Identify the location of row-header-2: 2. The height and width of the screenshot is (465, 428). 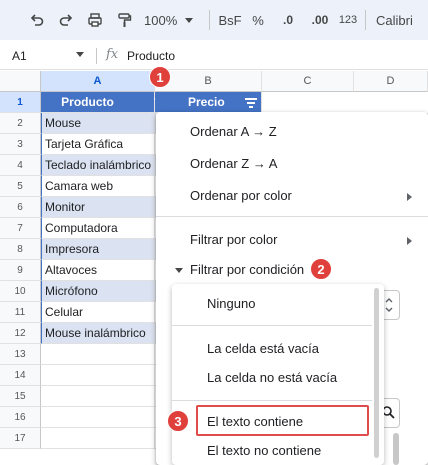
(20, 123).